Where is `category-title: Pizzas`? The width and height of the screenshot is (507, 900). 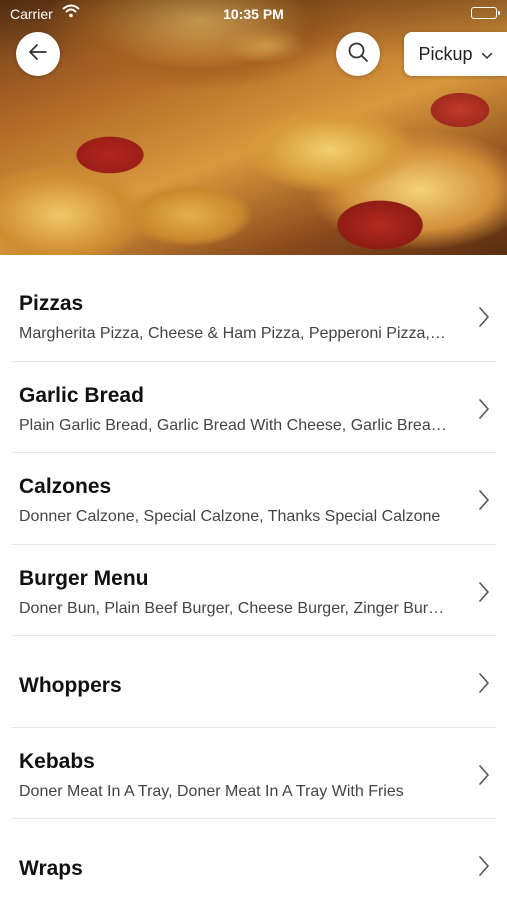 category-title: Pizzas is located at coordinates (51, 303).